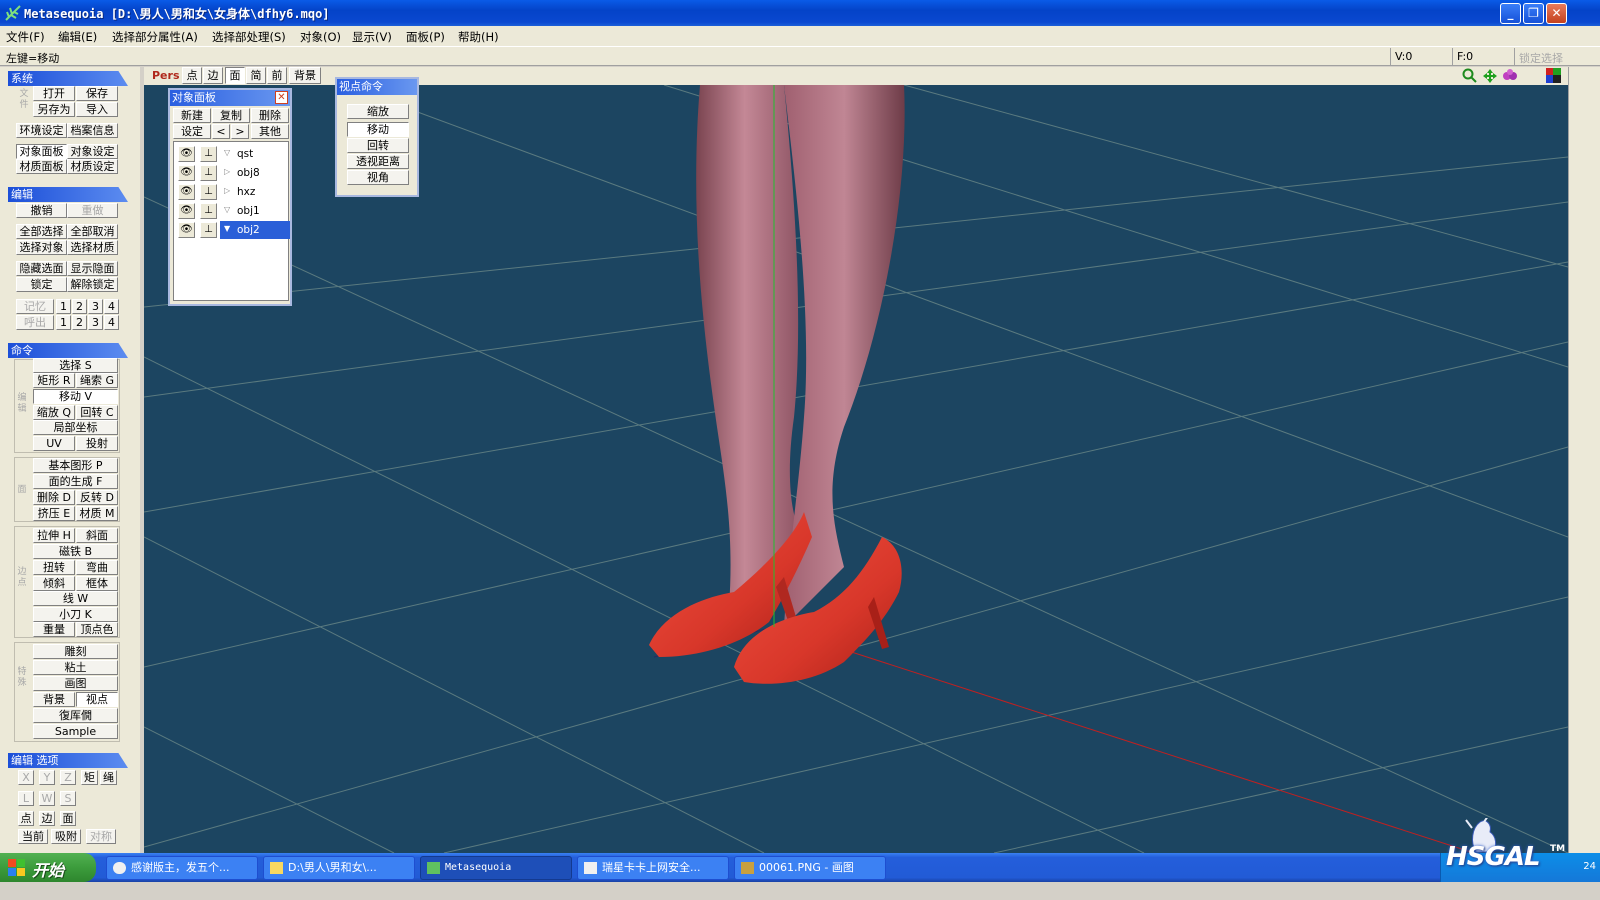 This screenshot has width=1600, height=900. Describe the element at coordinates (97, 412) in the screenshot. I see `rotate-tool-button: 回转 C` at that location.